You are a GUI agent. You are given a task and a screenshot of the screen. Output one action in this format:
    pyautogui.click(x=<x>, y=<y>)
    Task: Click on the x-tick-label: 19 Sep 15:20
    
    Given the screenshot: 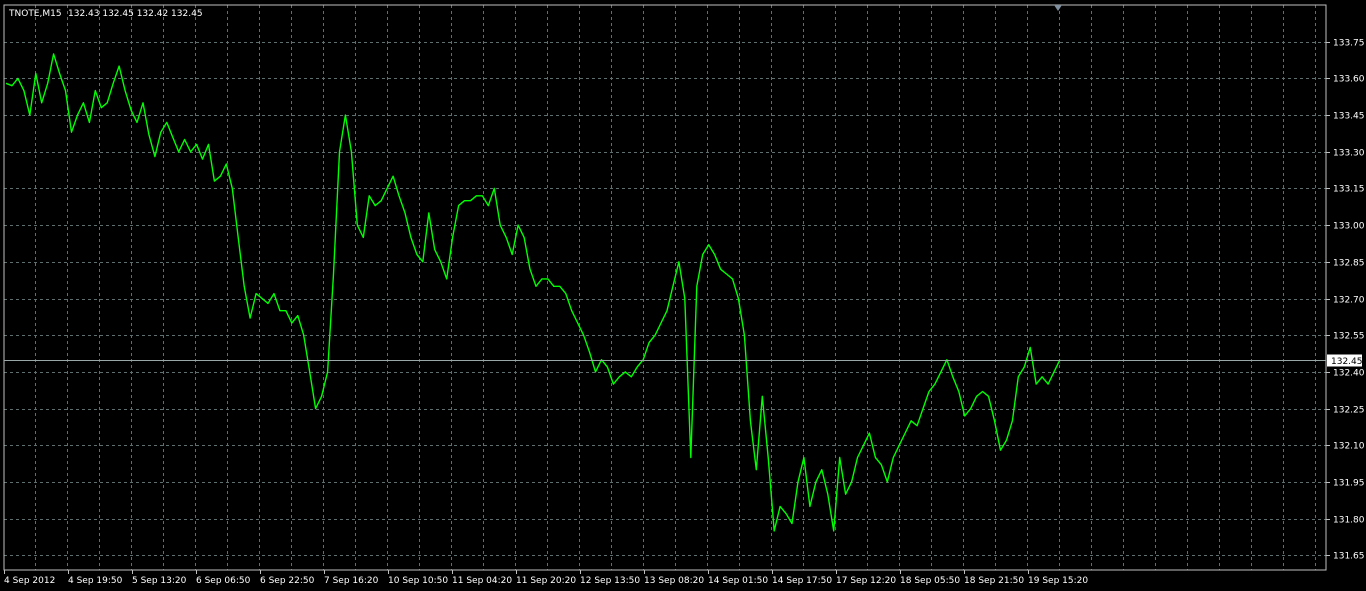 What is the action you would take?
    pyautogui.click(x=1058, y=581)
    